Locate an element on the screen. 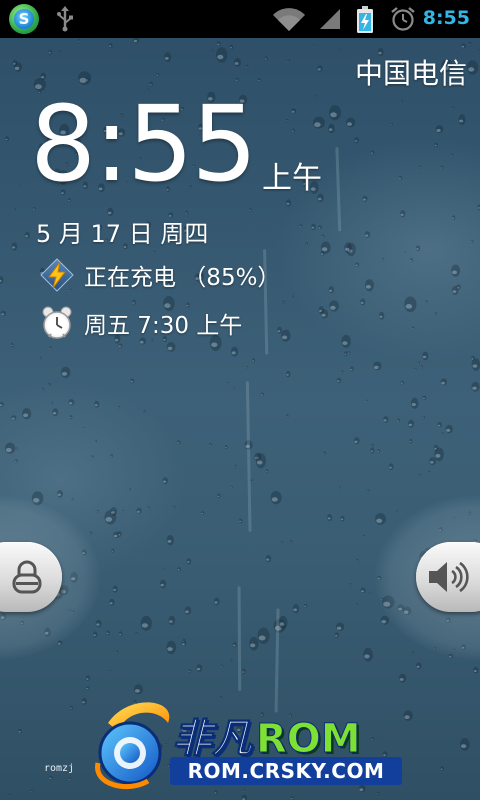 The height and width of the screenshot is (800, 480). status-bar-time: 8:55 is located at coordinates (446, 18).